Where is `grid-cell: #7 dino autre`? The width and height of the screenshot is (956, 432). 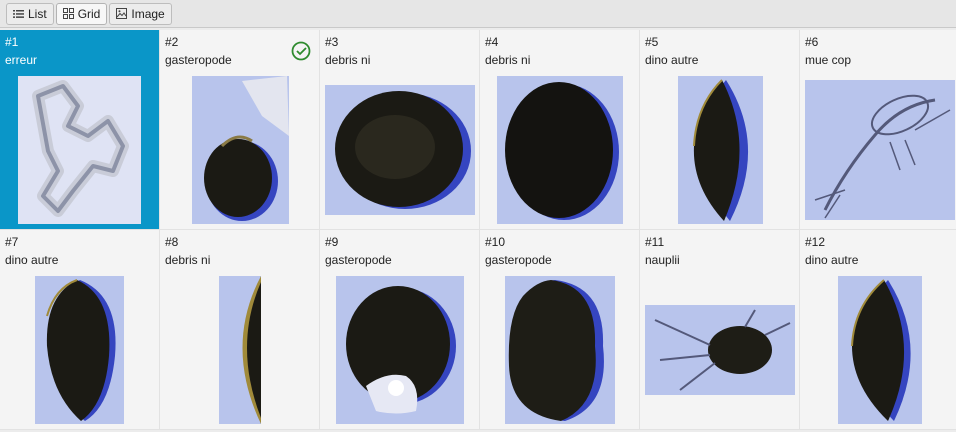 grid-cell: #7 dino autre is located at coordinates (80, 330).